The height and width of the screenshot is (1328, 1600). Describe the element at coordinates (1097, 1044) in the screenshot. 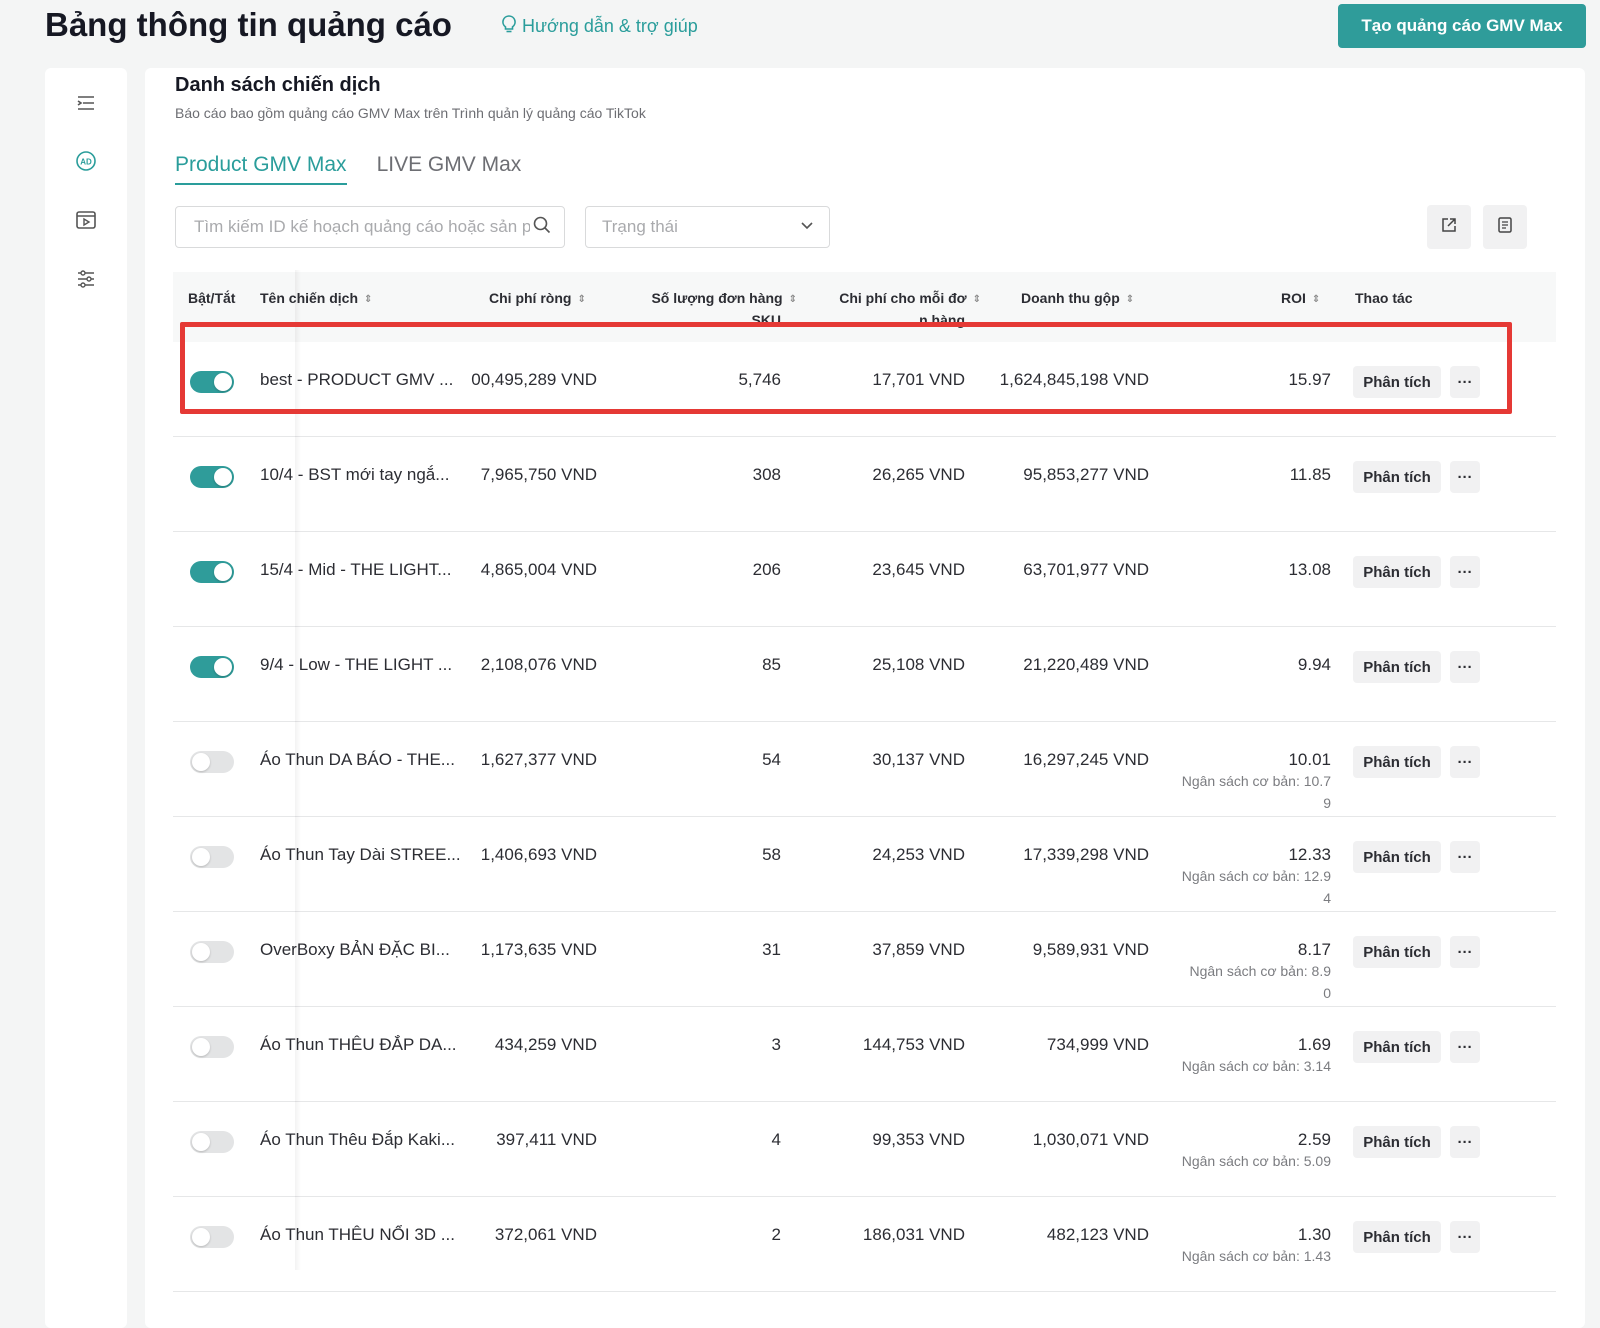

I see `gross-revenue: 734,999 VND` at that location.